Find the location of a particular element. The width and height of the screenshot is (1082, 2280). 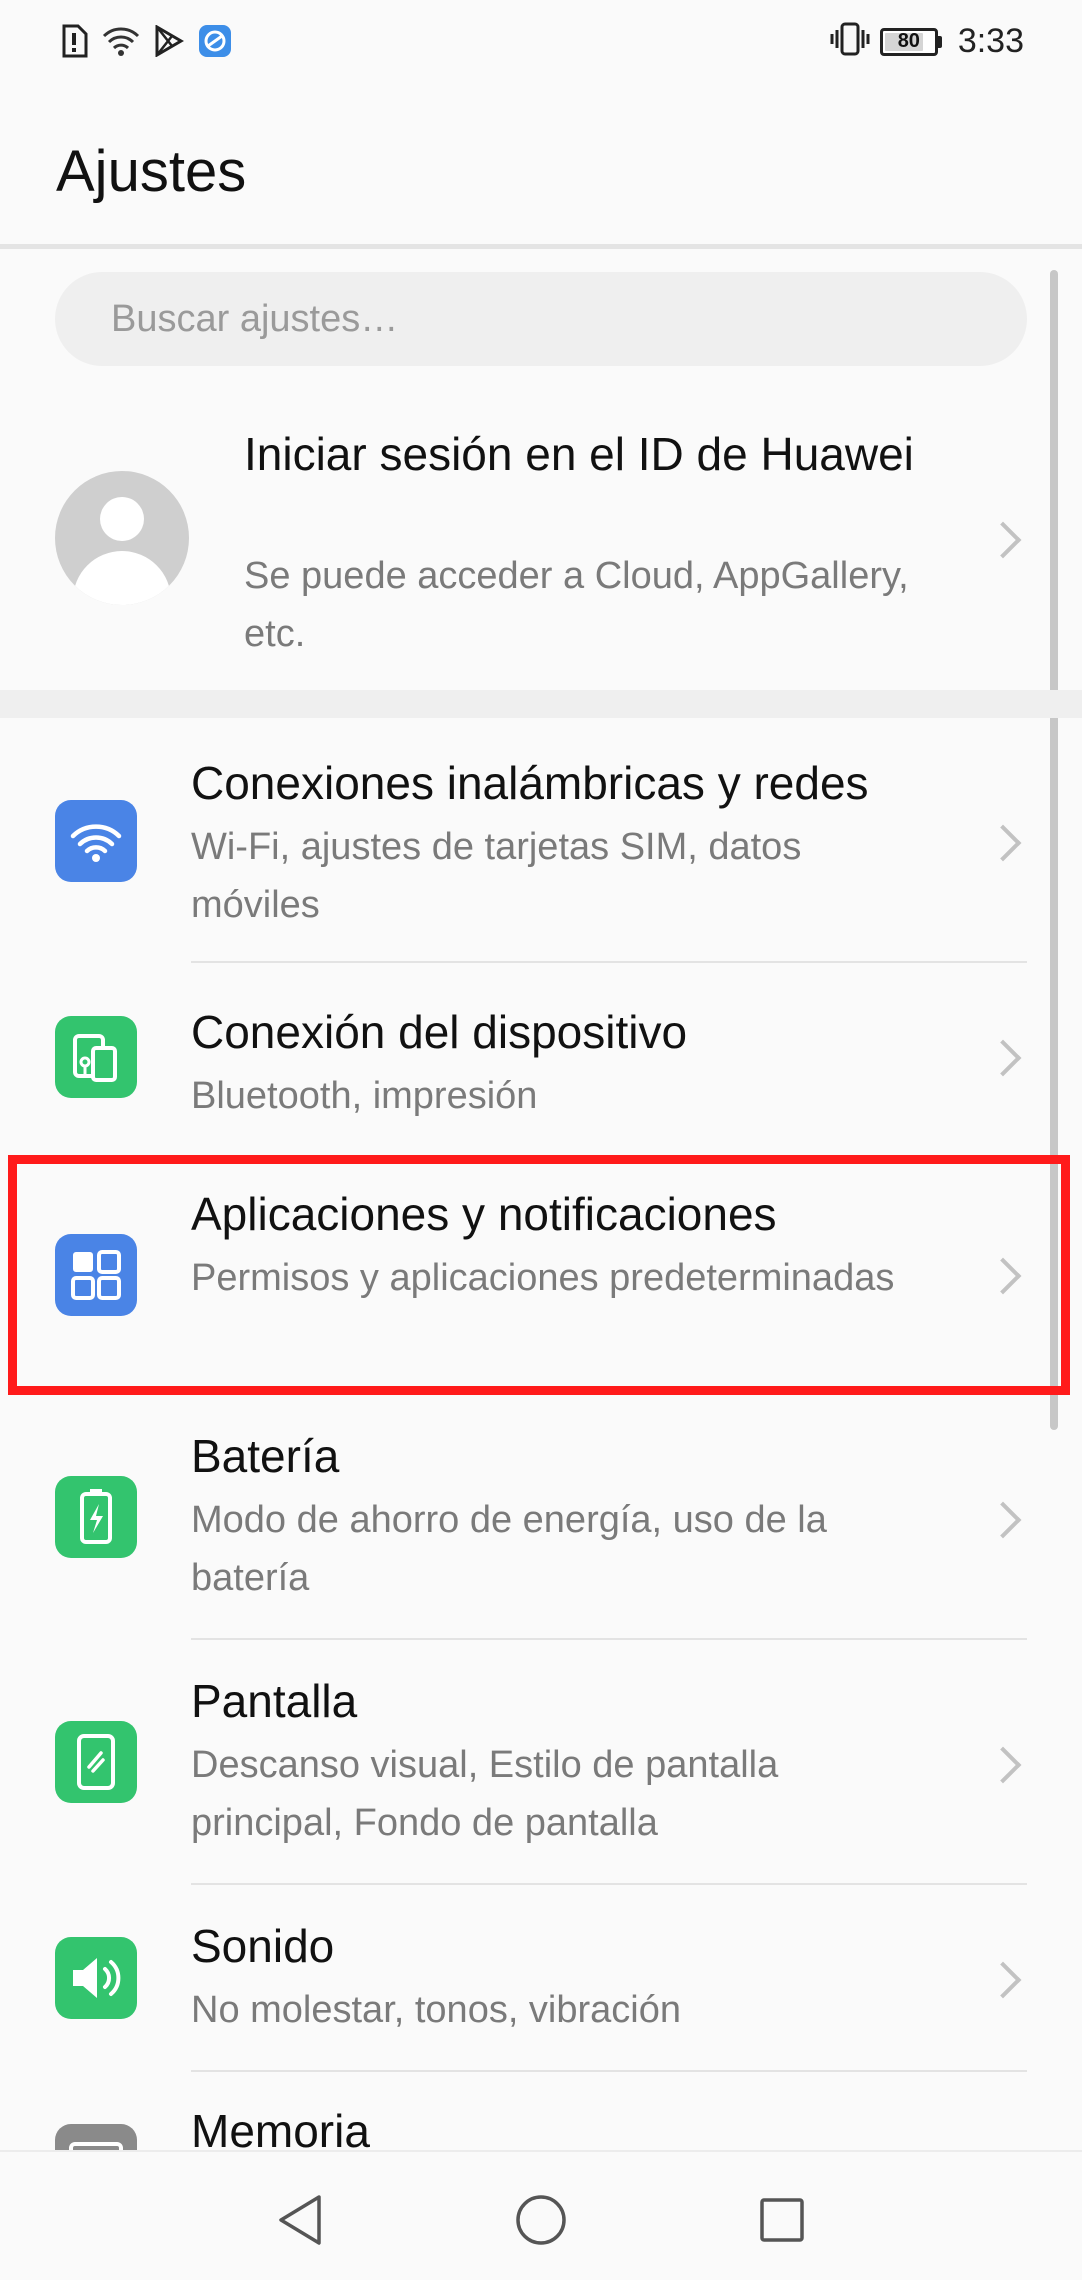

recents-icon is located at coordinates (782, 2220).